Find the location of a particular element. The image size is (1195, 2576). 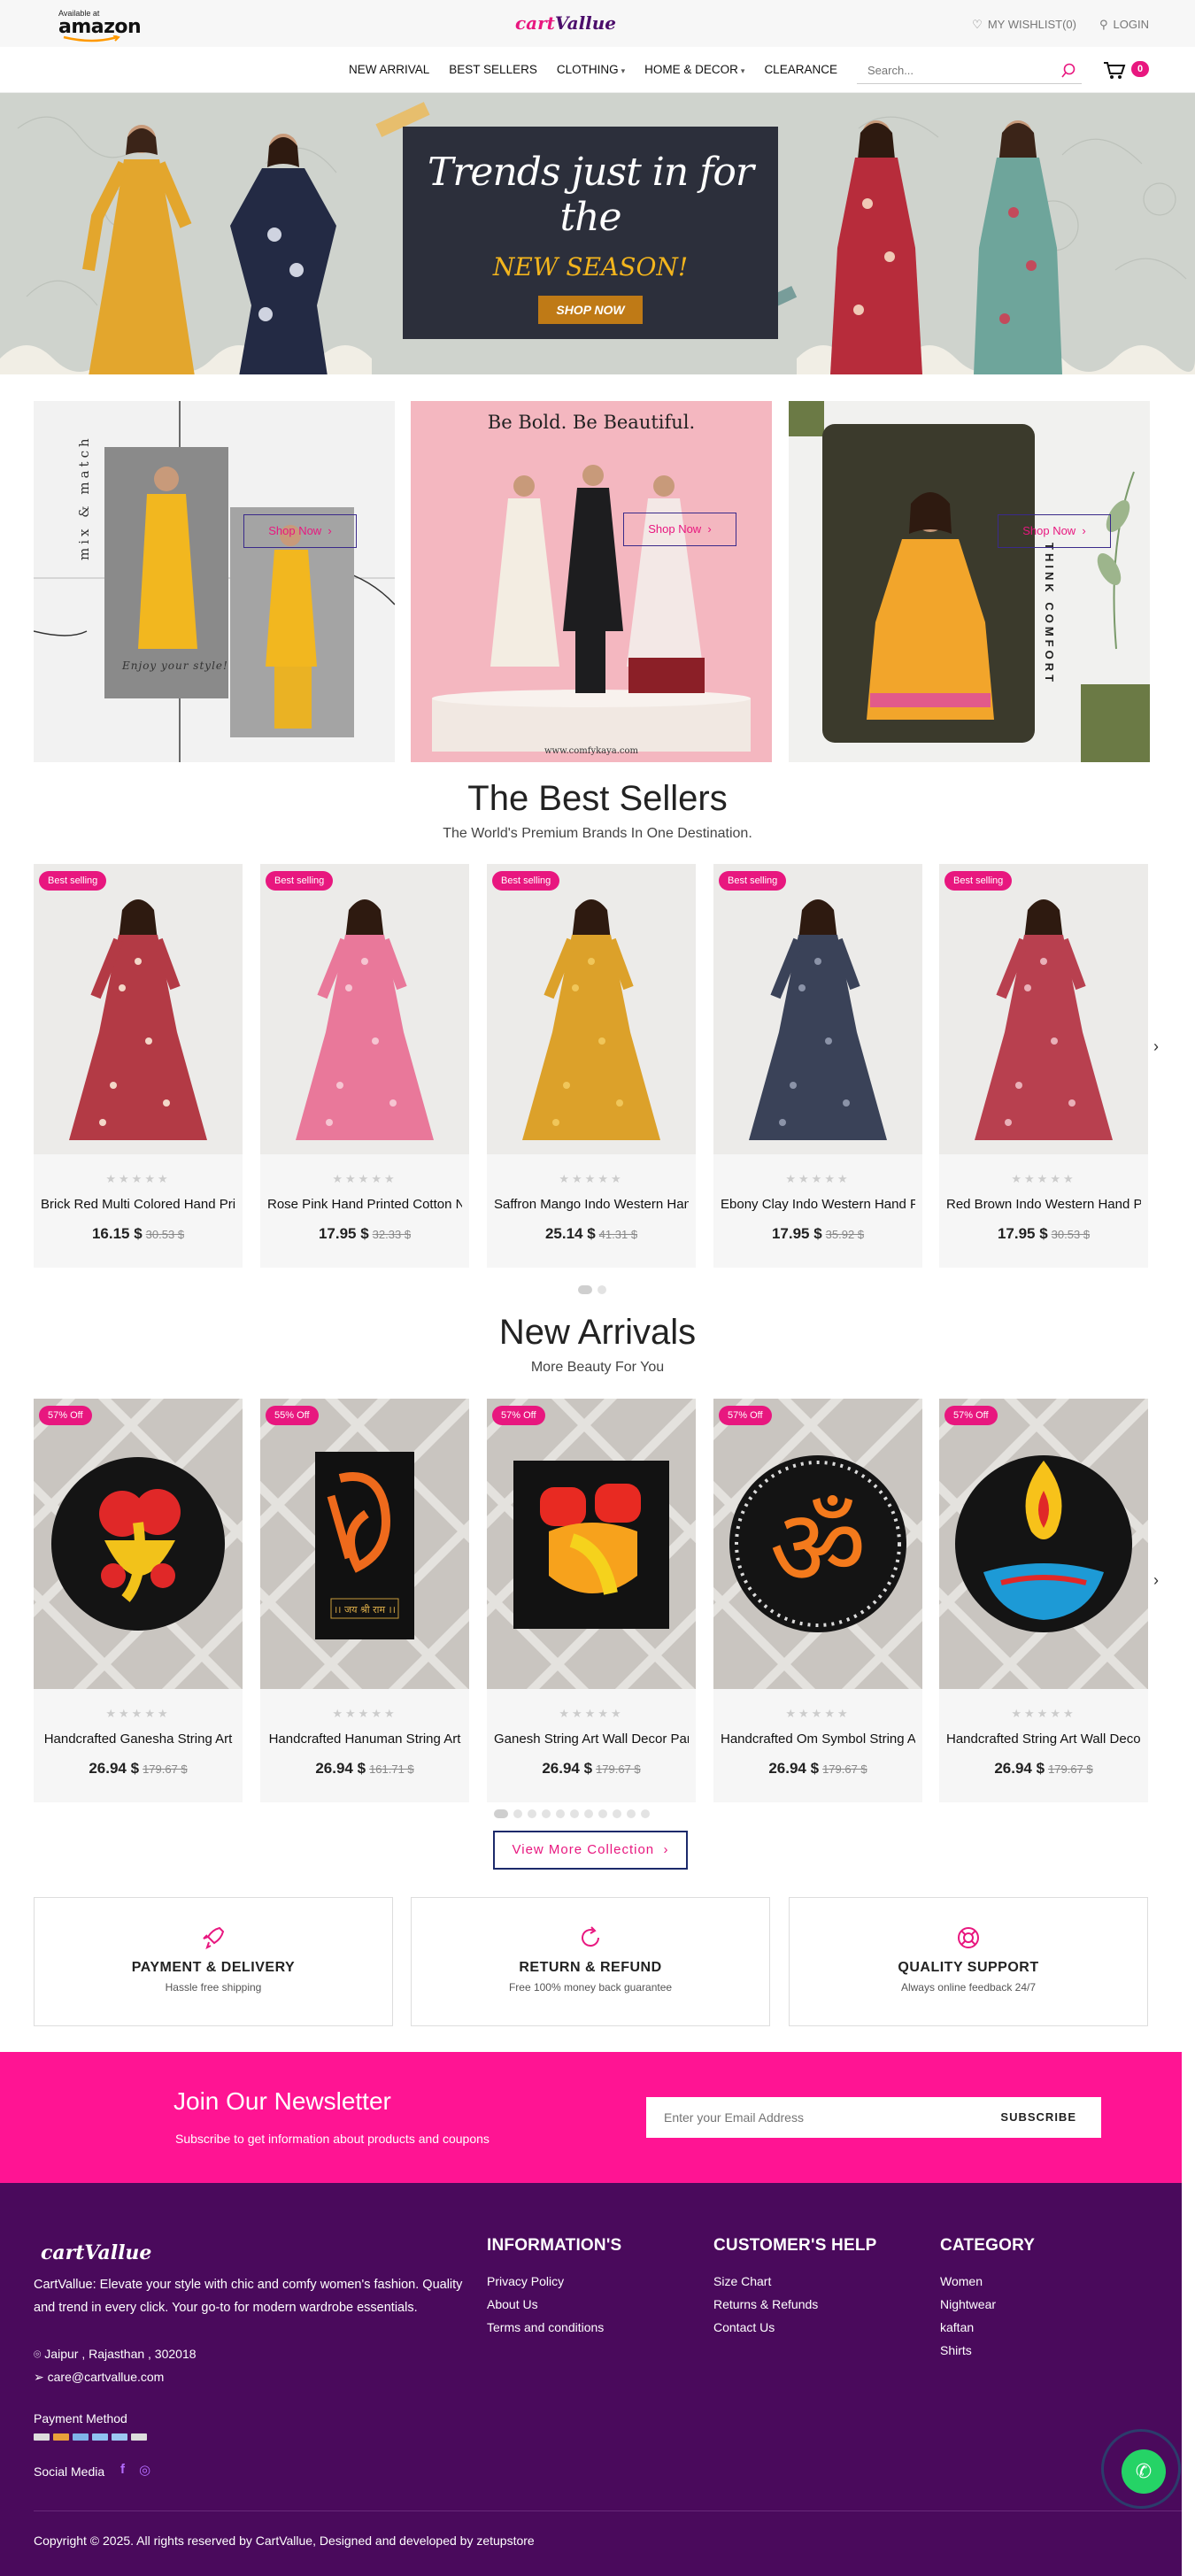

footer-link: Nightwear is located at coordinates (987, 2304).